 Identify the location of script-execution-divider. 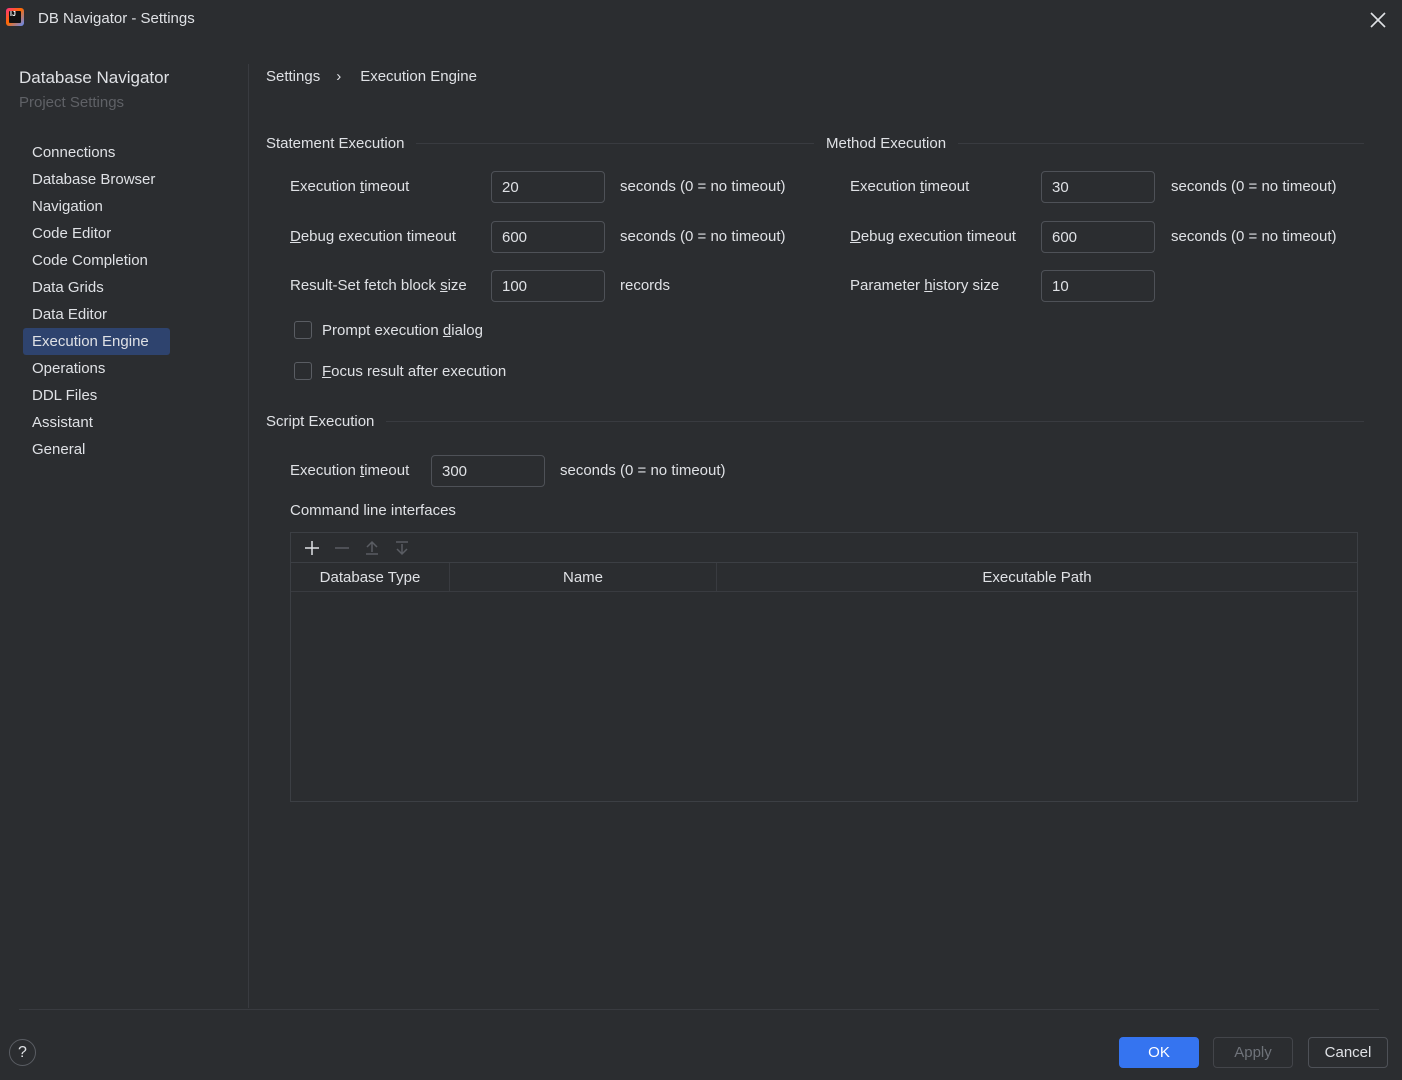
(875, 421).